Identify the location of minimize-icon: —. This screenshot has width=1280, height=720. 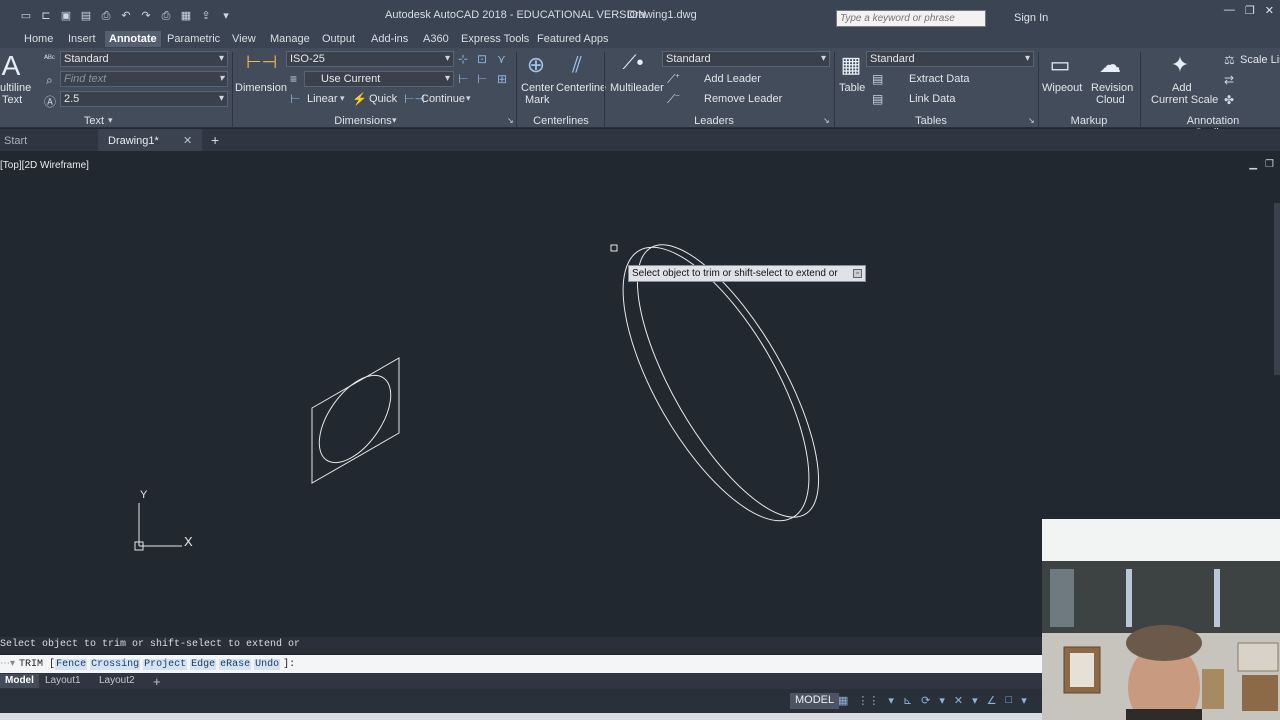
(1229, 10).